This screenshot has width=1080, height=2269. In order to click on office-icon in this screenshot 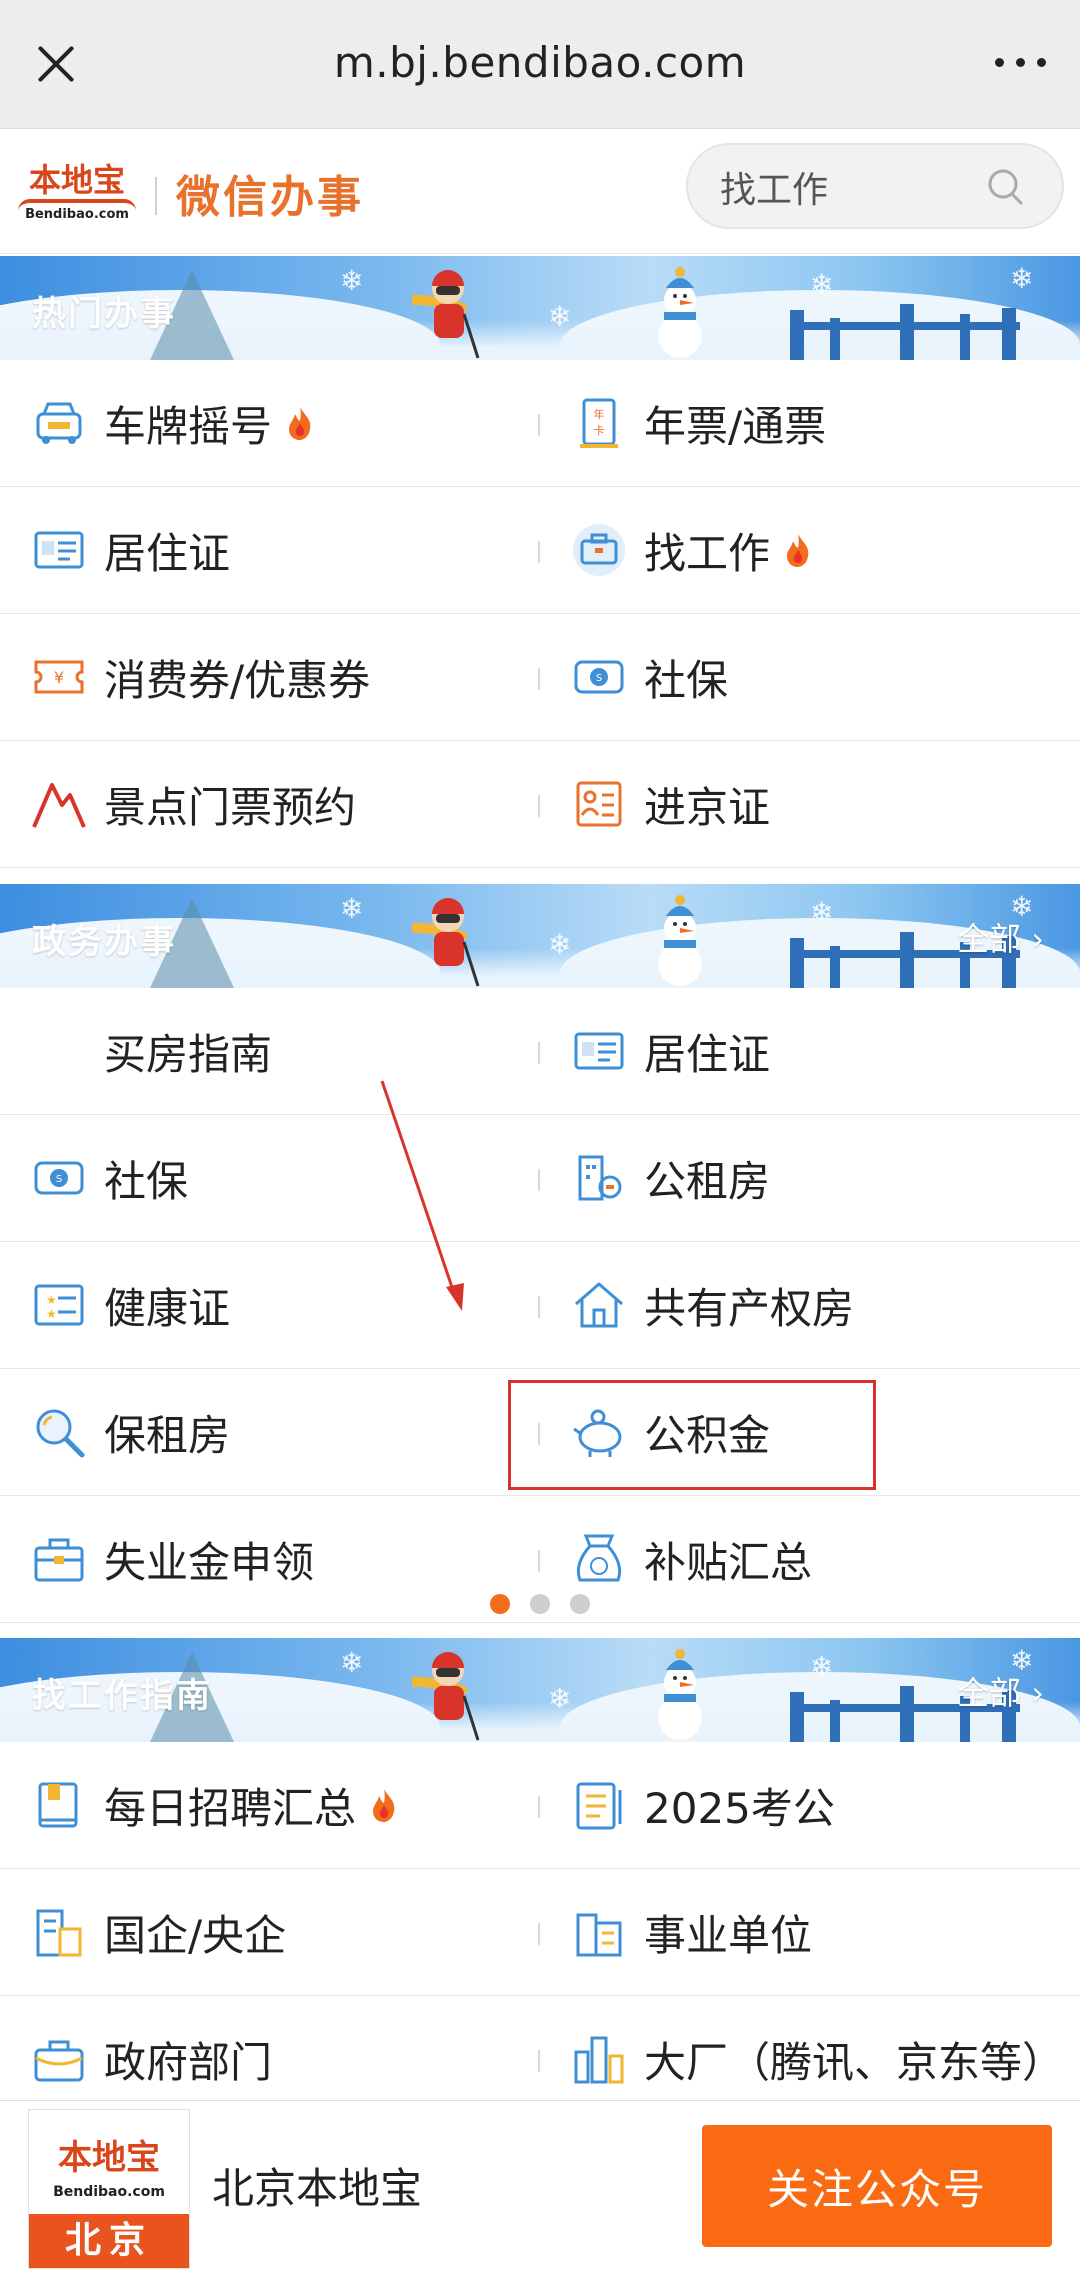, I will do `click(599, 1932)`.